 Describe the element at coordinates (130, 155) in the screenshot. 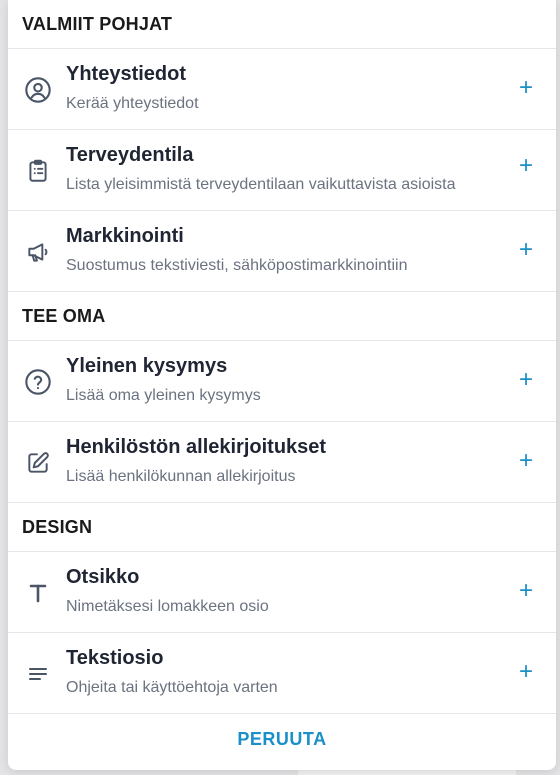

I see `item-title: Terveydentila` at that location.